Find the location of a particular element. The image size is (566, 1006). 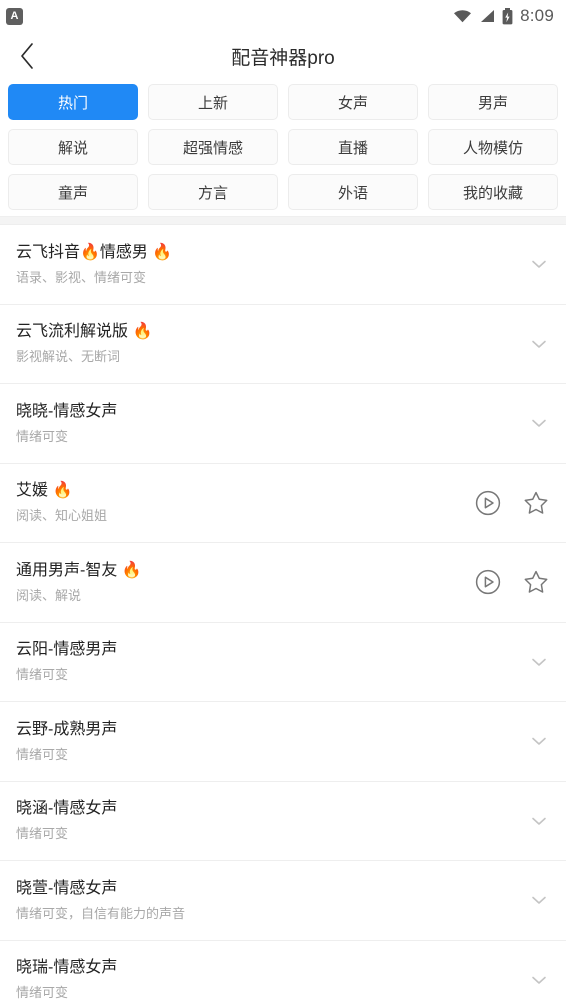

list-item-text: 晓萱-情感女声 情绪可变，自信有能力的声音 is located at coordinates (266, 900).